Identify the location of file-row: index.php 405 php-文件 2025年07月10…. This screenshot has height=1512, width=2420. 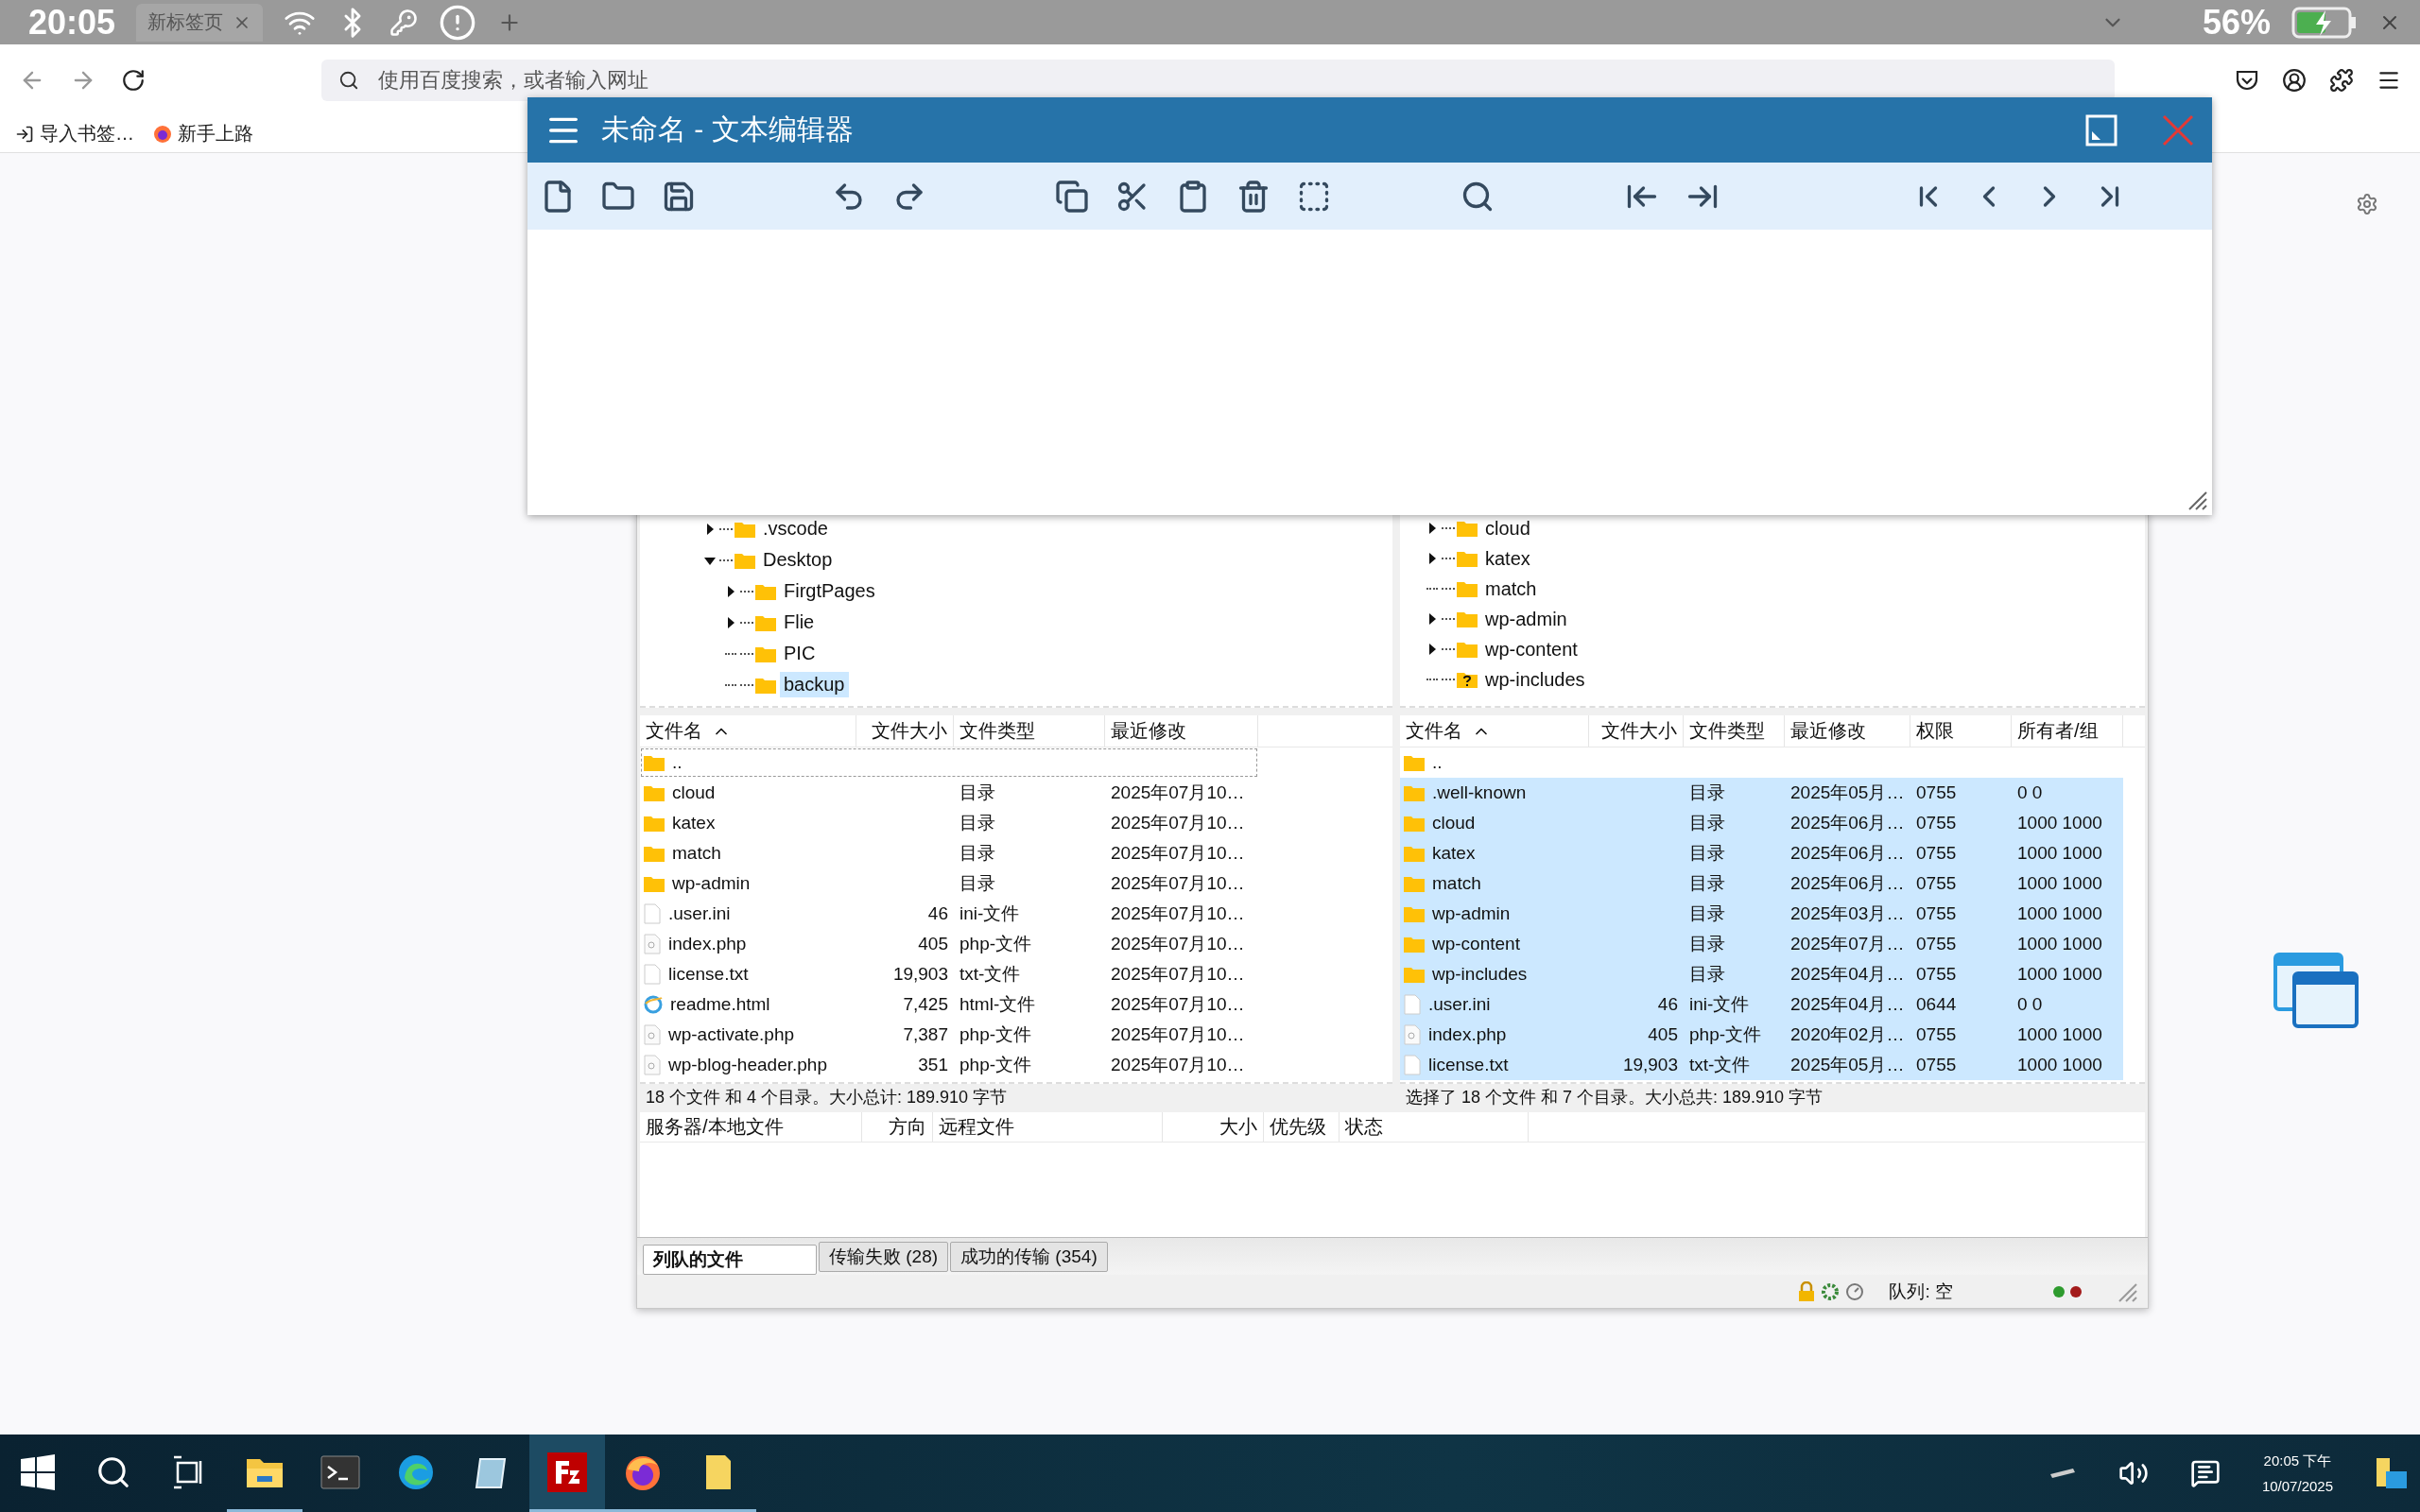
(949, 944).